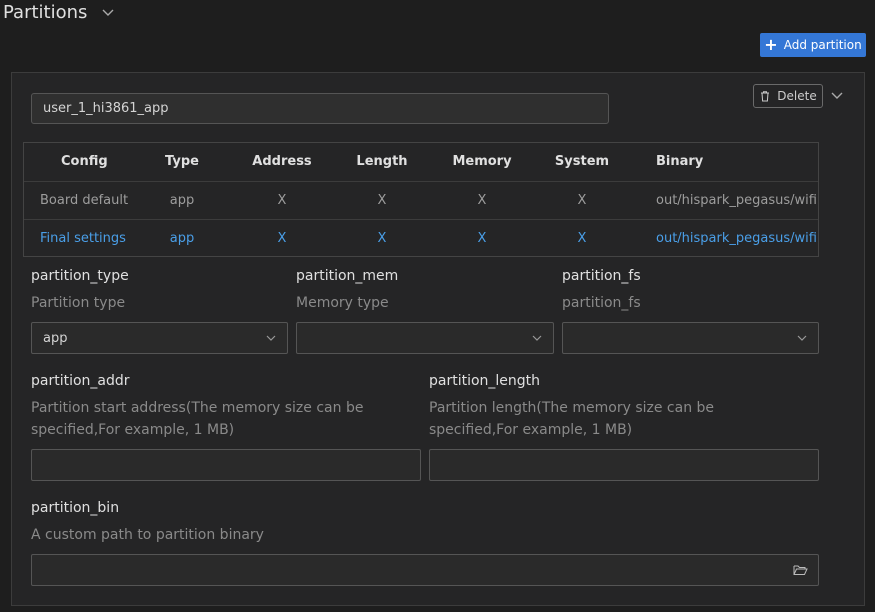 This screenshot has width=875, height=612. Describe the element at coordinates (83, 238) in the screenshot. I see `cell-config: Final settings` at that location.